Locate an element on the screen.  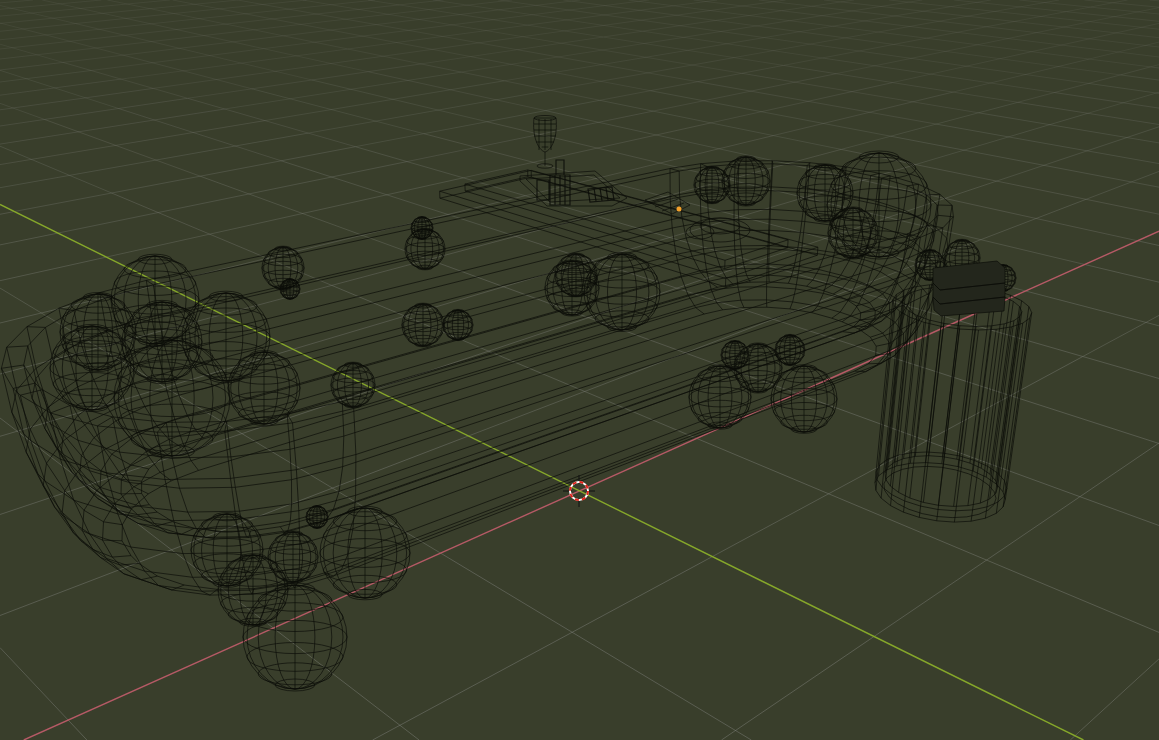
bottle-wireframe is located at coordinates (553, 182).